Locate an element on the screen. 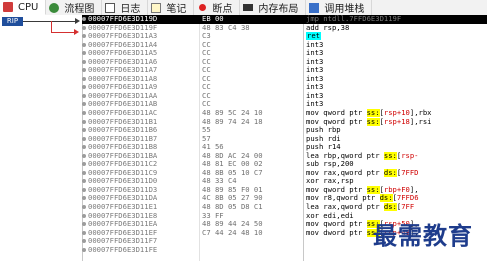 The height and width of the screenshot is (261, 487). instruction: mov rax,qword ptr ds:[7FFD is located at coordinates (362, 172).